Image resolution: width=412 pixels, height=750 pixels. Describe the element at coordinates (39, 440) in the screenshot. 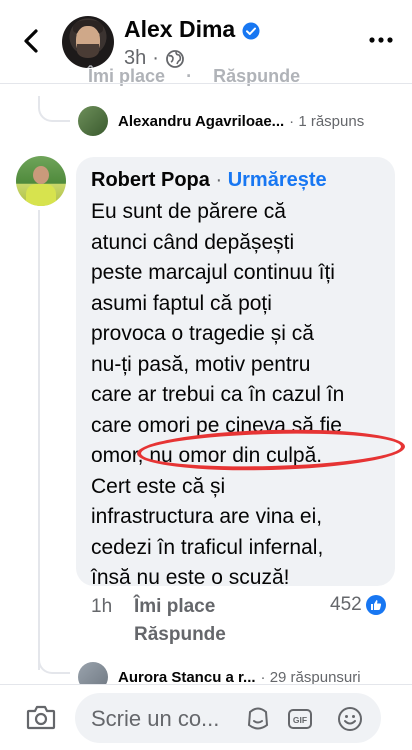

I see `thread-line` at that location.